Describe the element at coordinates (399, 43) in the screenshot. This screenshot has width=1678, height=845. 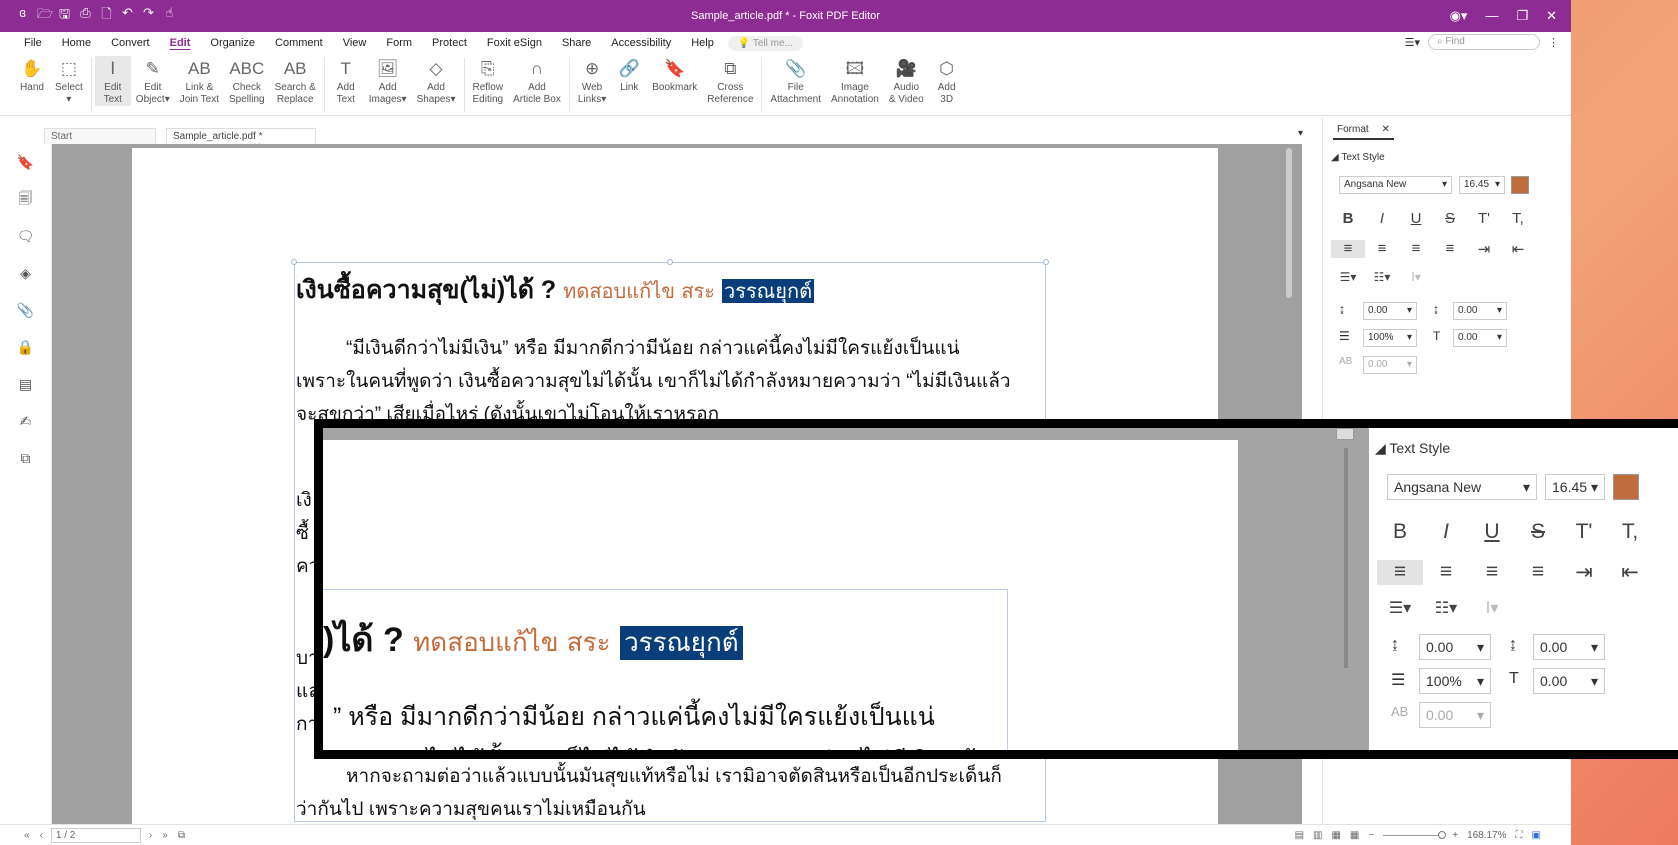
I see `menu-form: Form` at that location.